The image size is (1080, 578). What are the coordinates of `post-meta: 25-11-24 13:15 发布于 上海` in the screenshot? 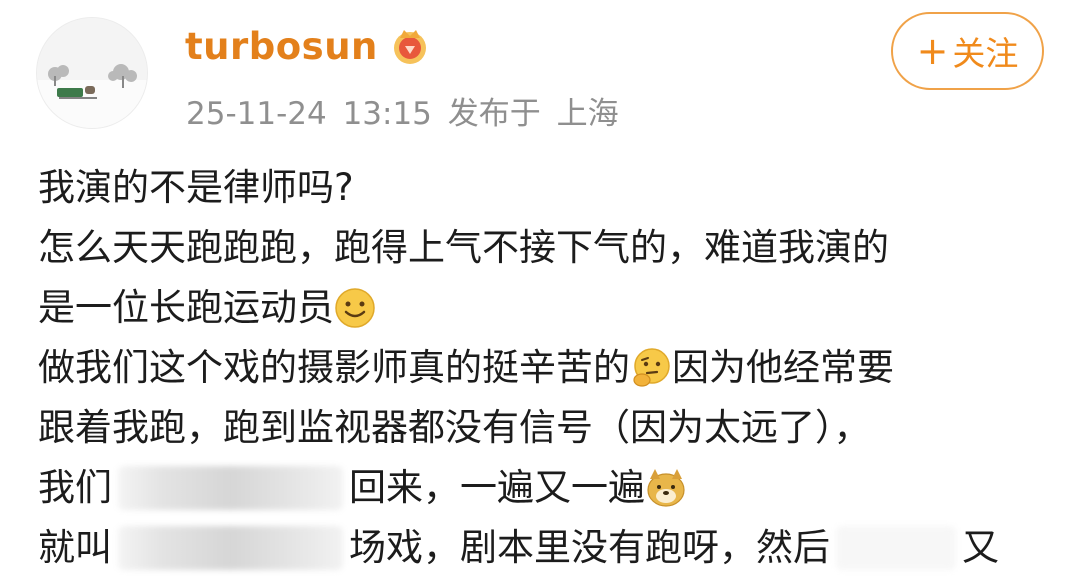 It's located at (402, 110).